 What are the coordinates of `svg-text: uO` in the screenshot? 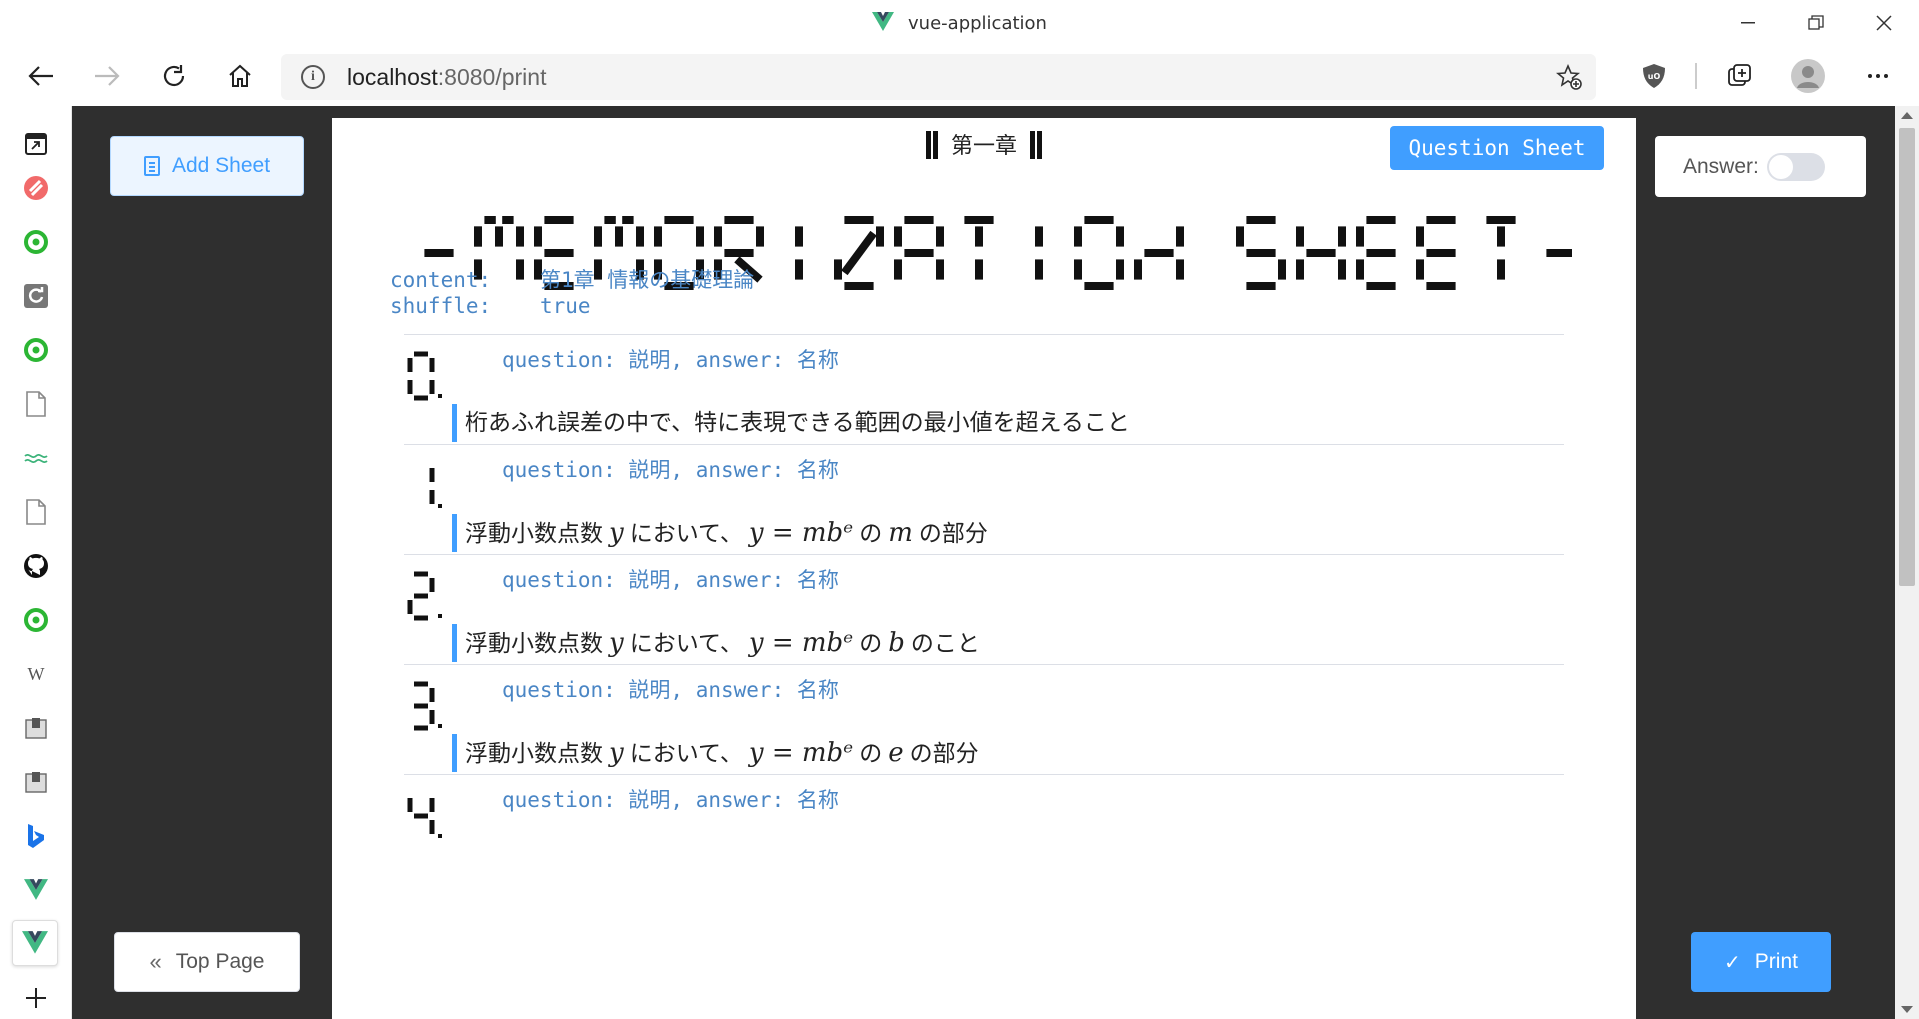 It's located at (1654, 76).